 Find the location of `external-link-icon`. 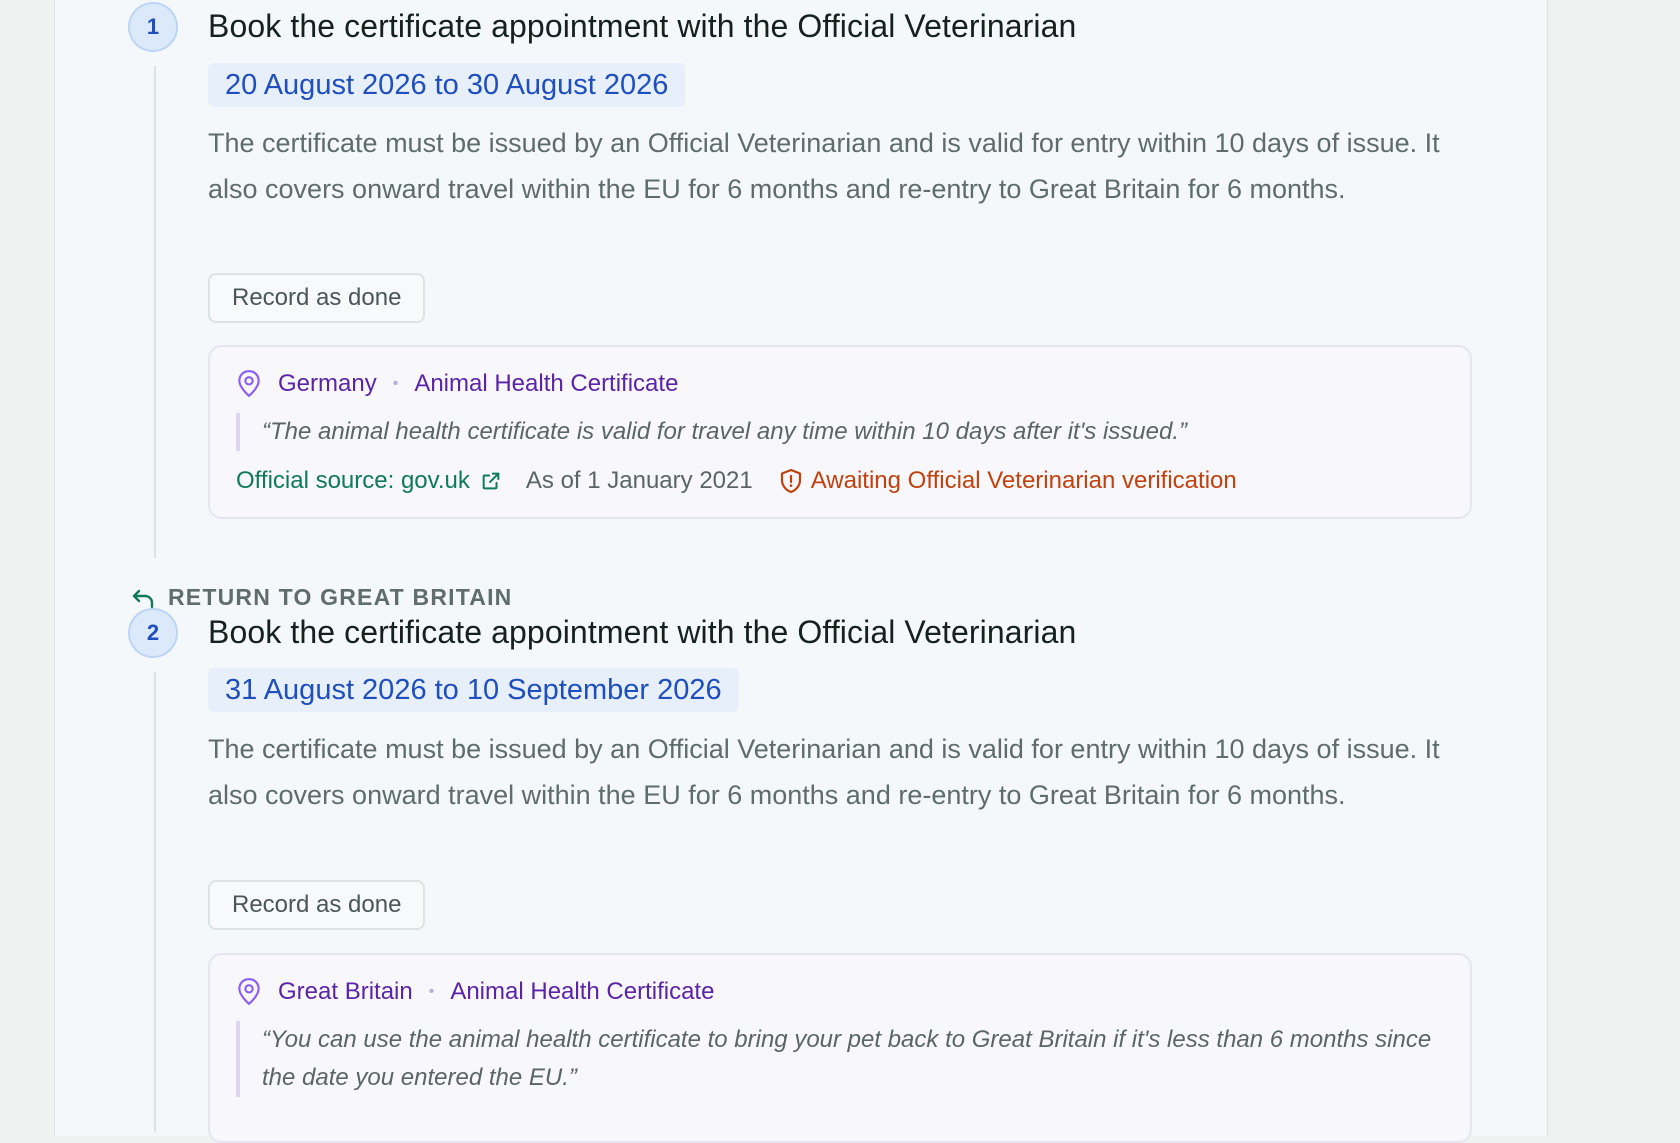

external-link-icon is located at coordinates (491, 481).